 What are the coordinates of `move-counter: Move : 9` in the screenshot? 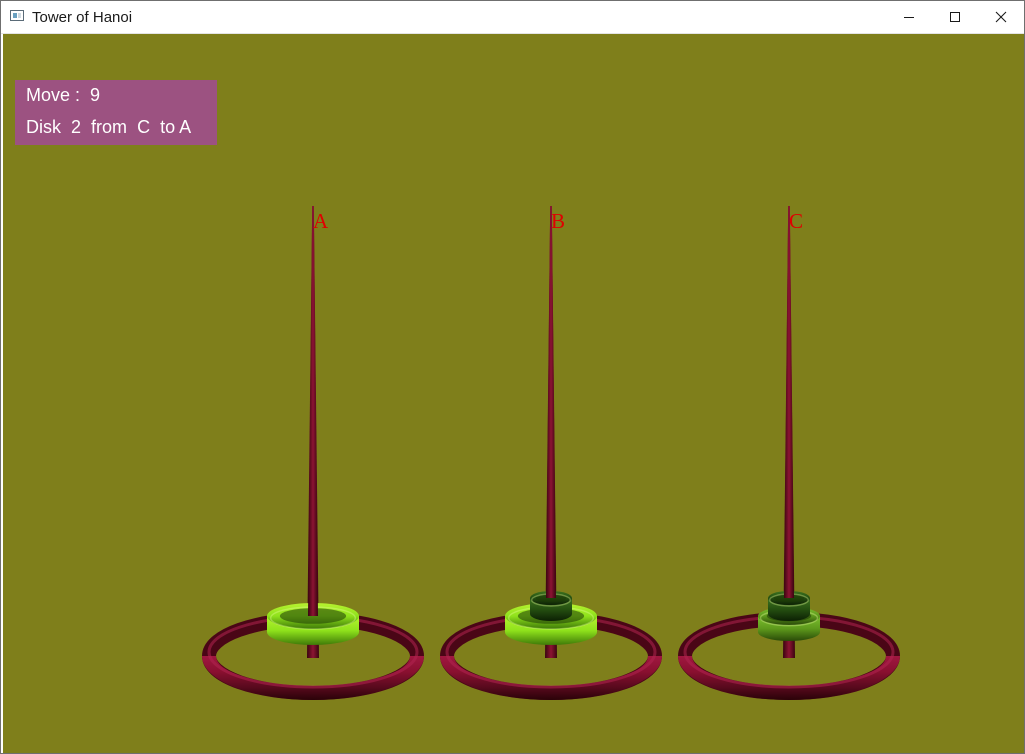 It's located at (63, 95).